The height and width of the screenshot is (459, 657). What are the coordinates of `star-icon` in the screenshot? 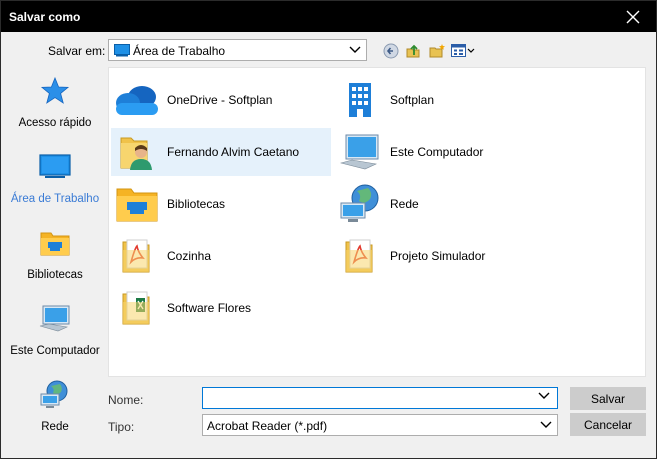 It's located at (55, 90).